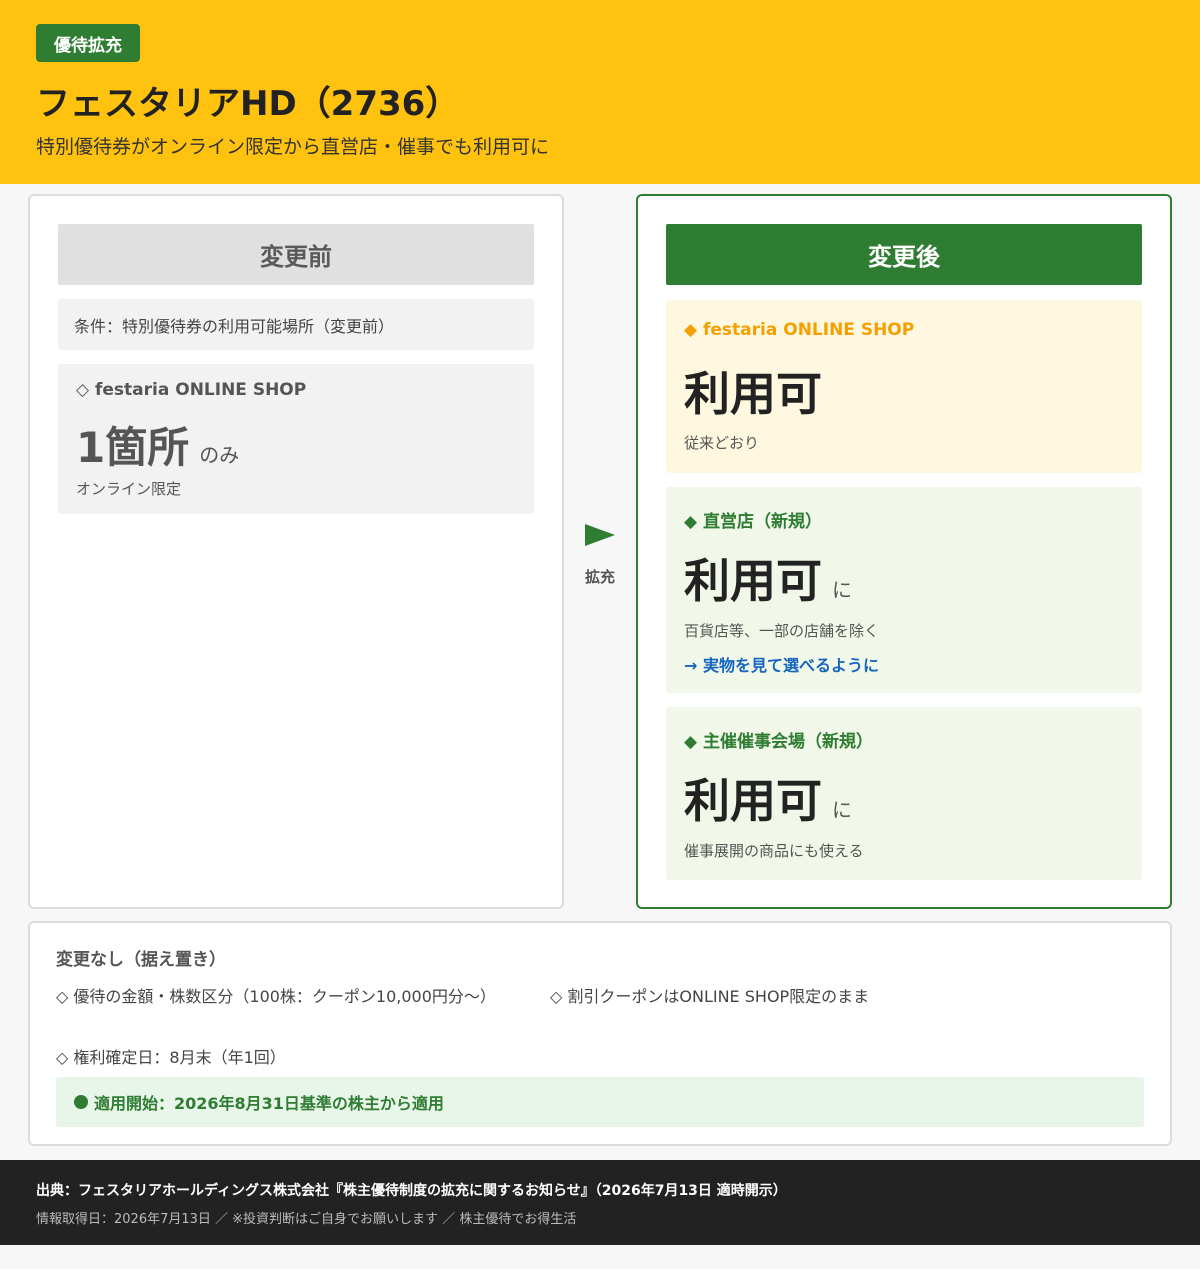  Describe the element at coordinates (600, 1102) in the screenshot. I see `start-date-banner: 適用開始：2026年8月31日基準の株主から適用` at that location.